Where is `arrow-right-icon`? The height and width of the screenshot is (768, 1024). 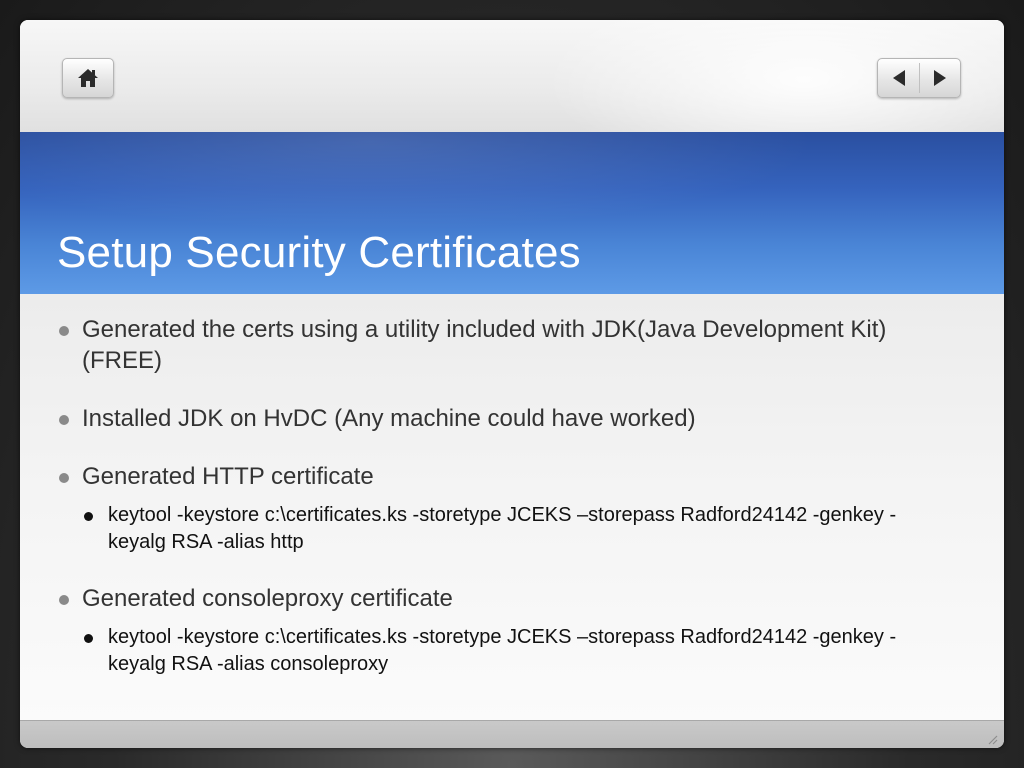
arrow-right-icon is located at coordinates (939, 78).